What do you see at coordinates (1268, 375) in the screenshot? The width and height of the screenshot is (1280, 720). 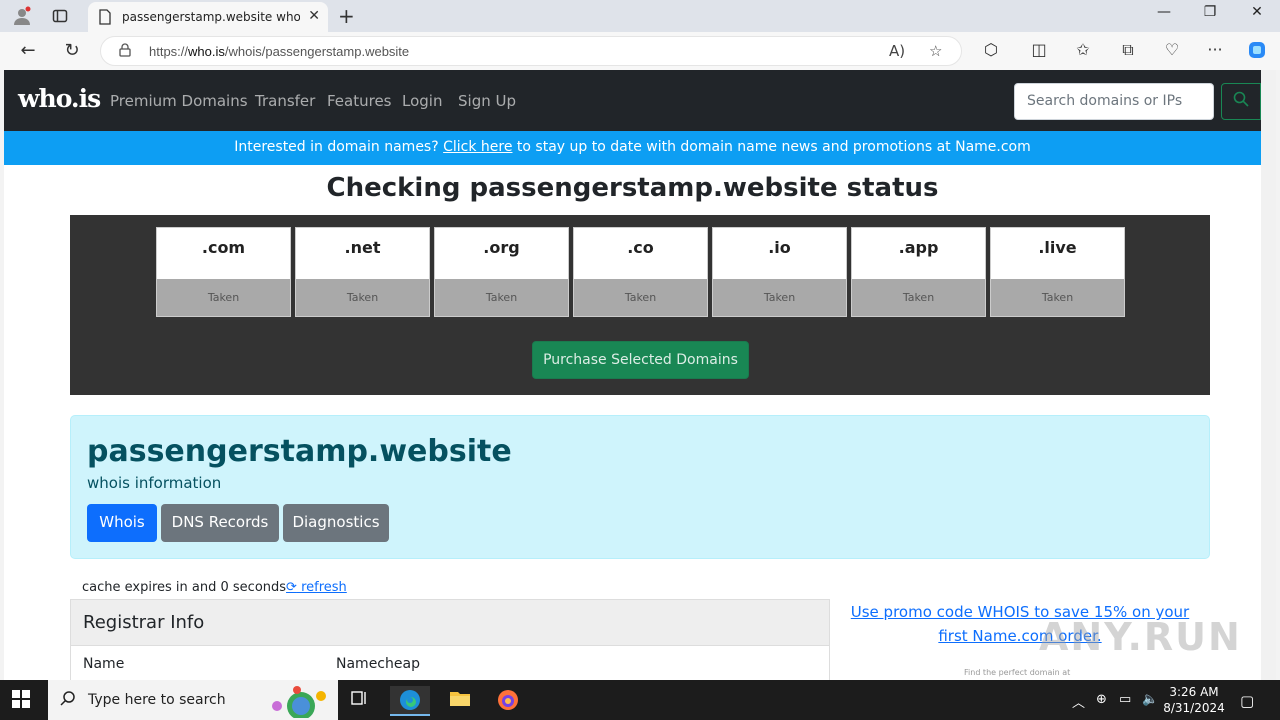 I see `page-scrollbar` at bounding box center [1268, 375].